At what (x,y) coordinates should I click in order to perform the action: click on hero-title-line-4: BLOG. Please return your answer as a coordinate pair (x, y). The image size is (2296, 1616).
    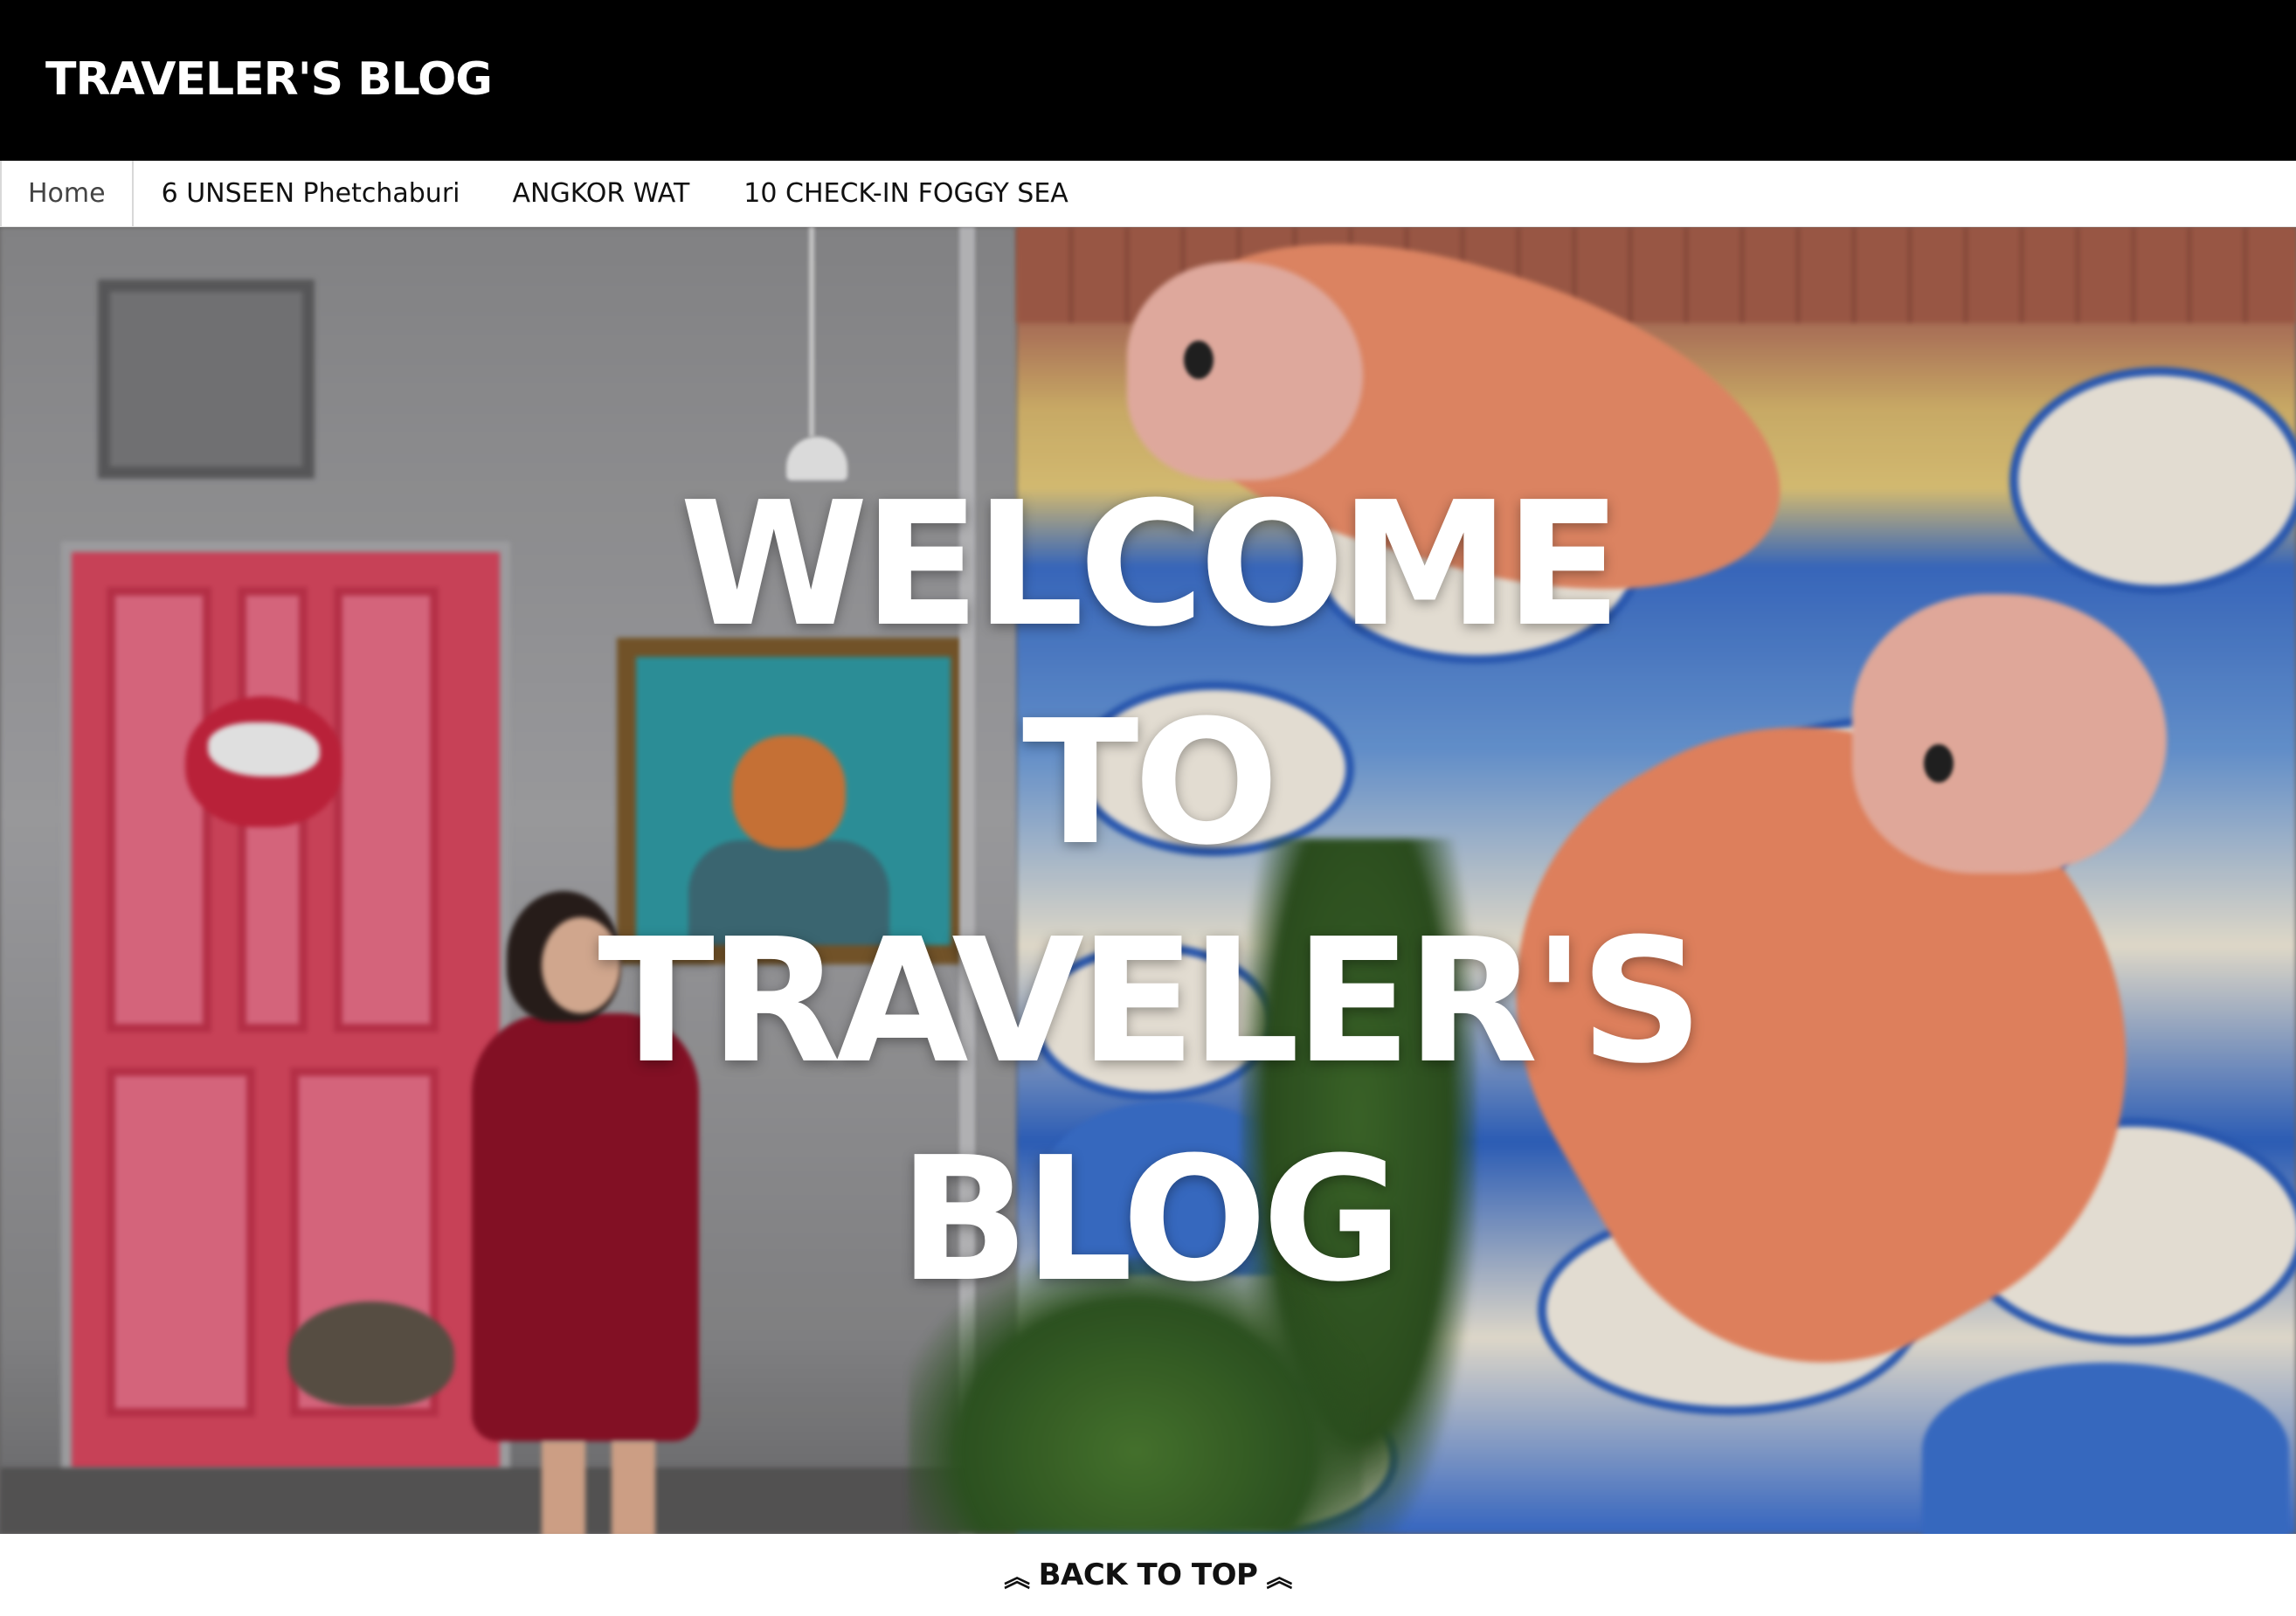
    Looking at the image, I should click on (1150, 1220).